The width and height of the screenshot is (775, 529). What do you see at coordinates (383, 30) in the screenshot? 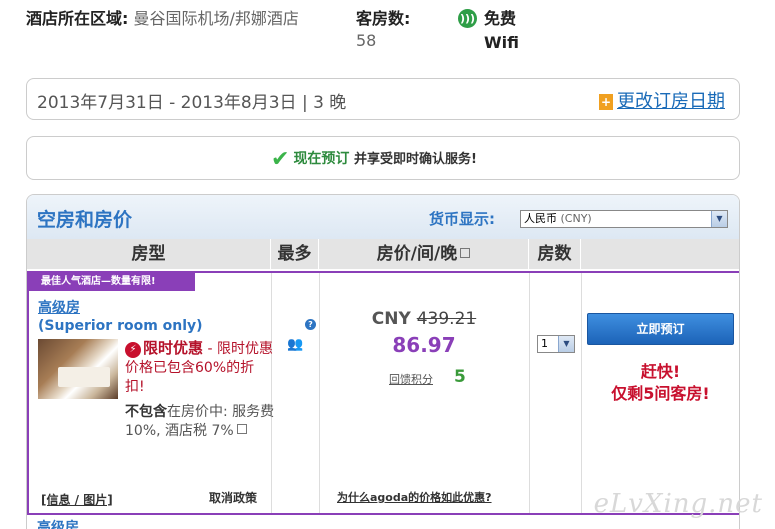
I see `hotel-rooms-count: 客房数: 58` at bounding box center [383, 30].